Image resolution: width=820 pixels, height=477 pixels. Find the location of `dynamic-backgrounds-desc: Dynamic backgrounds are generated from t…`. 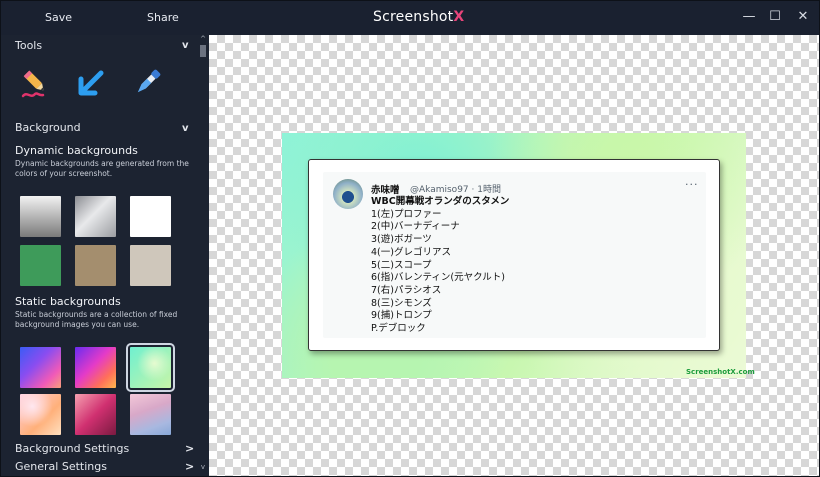

dynamic-backgrounds-desc: Dynamic backgrounds are generated from t… is located at coordinates (102, 168).